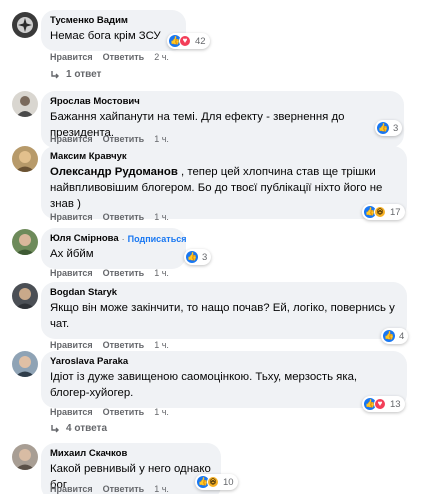 The height and width of the screenshot is (494, 428). I want to click on reaction-count: 13, so click(395, 404).